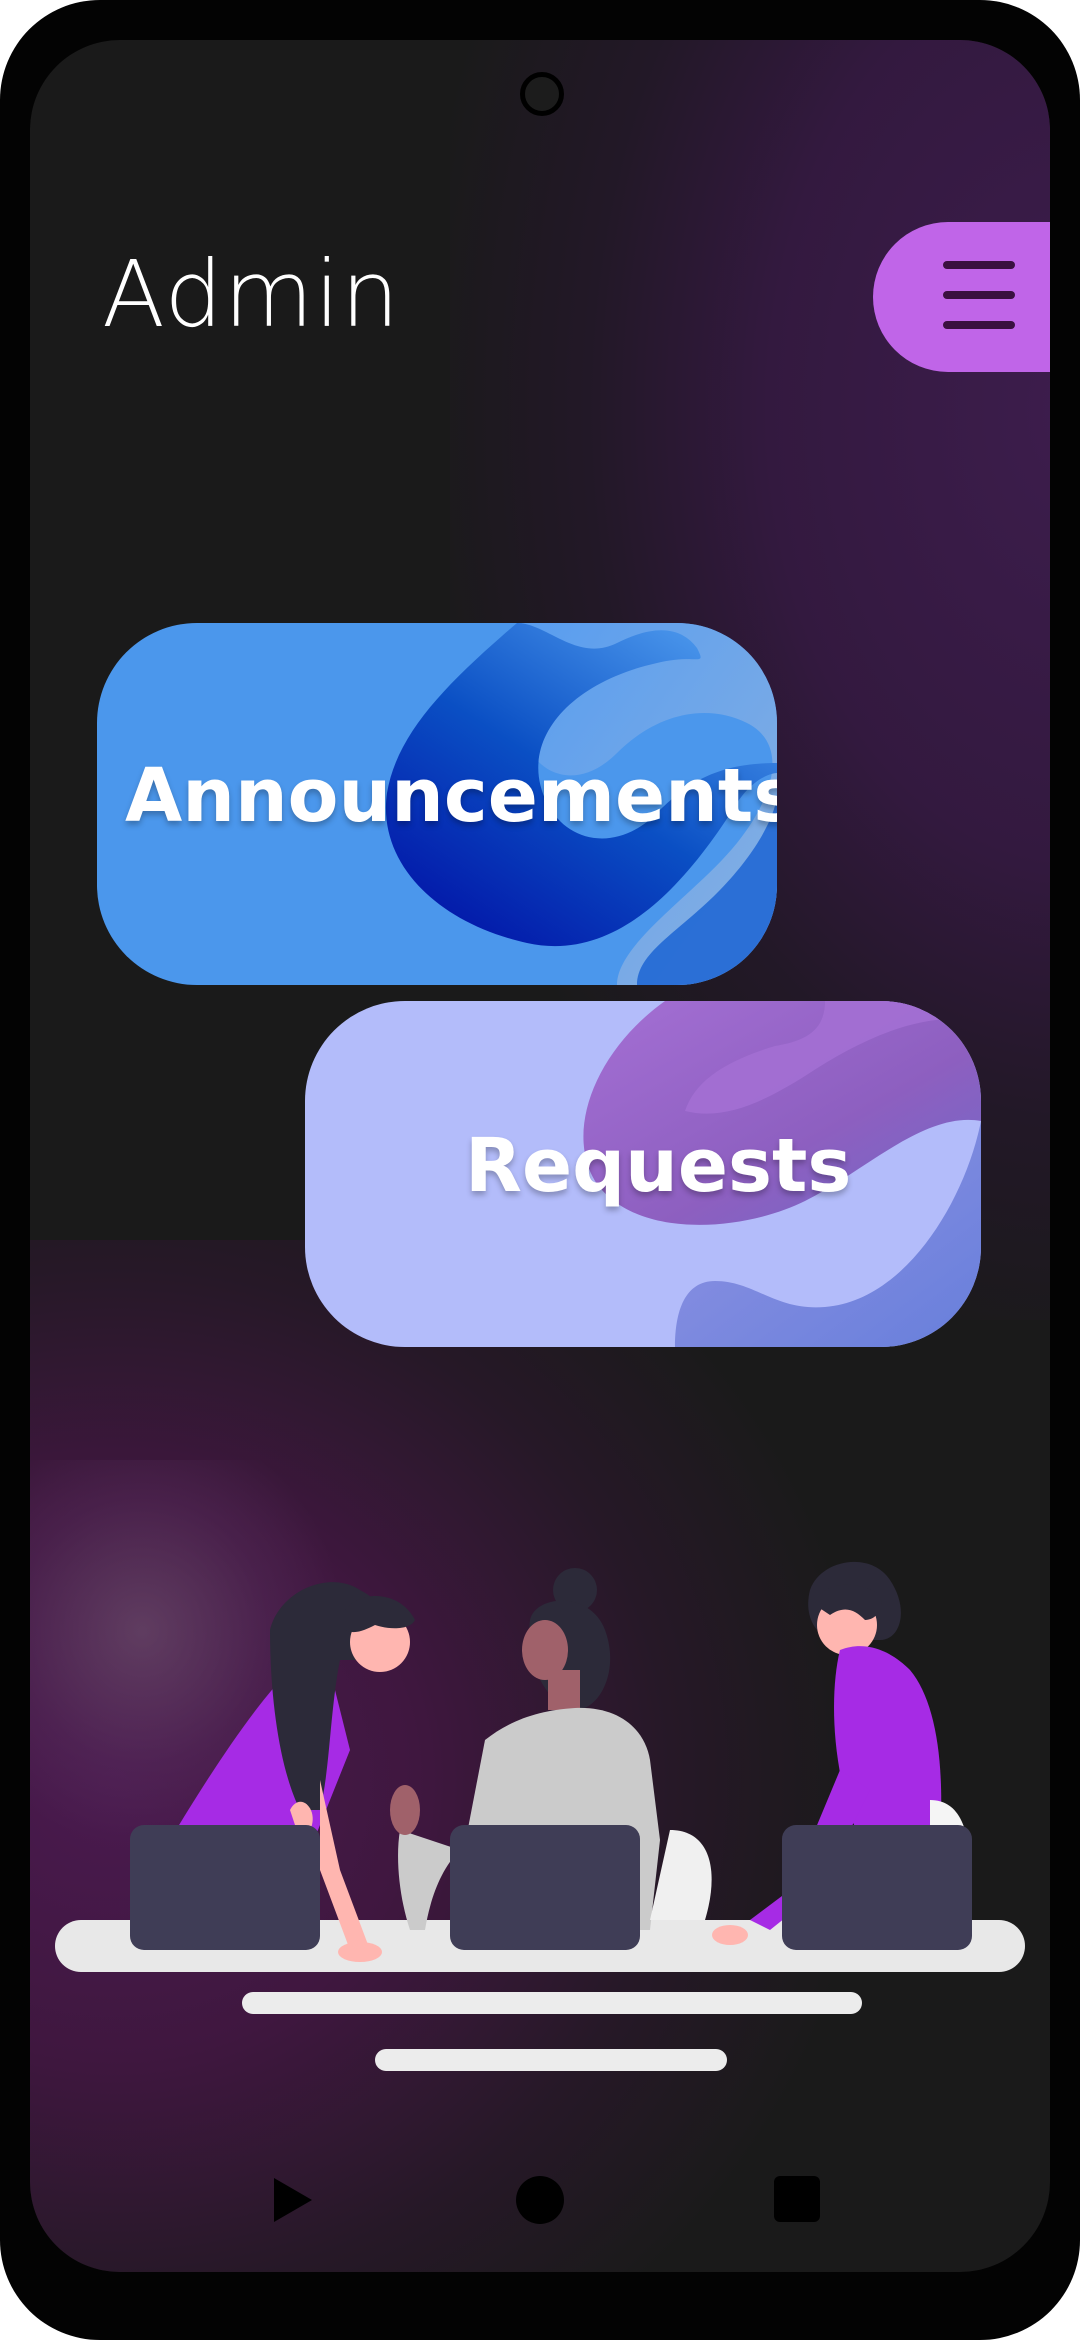 The height and width of the screenshot is (2340, 1080). What do you see at coordinates (545, 1887) in the screenshot?
I see `laptop-middle` at bounding box center [545, 1887].